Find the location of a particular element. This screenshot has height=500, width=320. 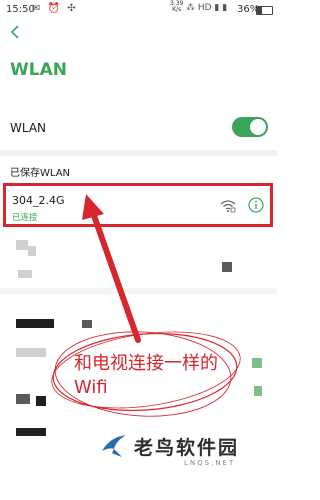

info-icon is located at coordinates (256, 205).